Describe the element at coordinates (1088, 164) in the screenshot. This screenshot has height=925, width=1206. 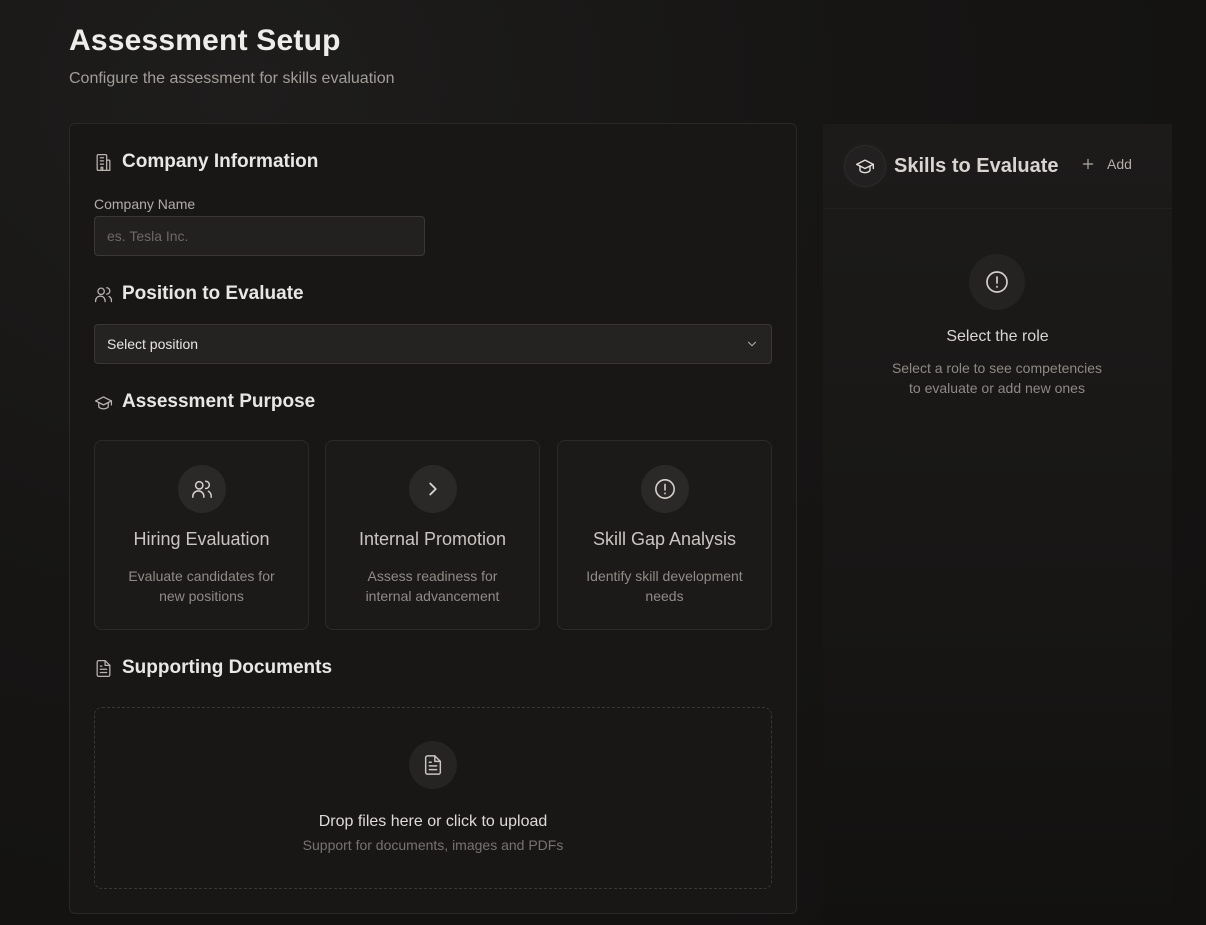
I see `plus-icon` at that location.